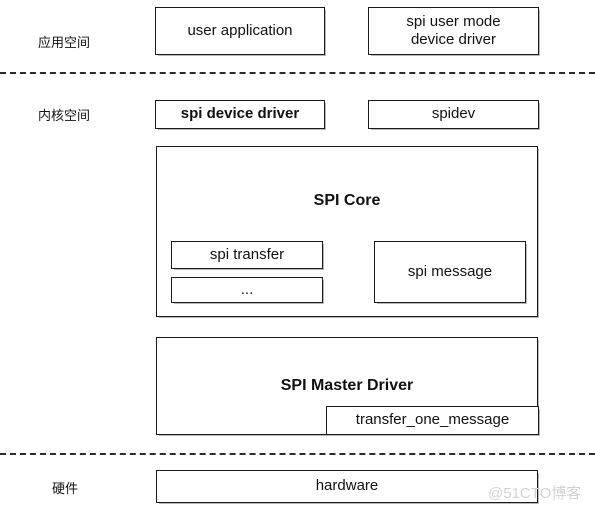 The height and width of the screenshot is (512, 595). I want to click on box-spi-master-driver: SPI Master Driver transfer_one_message, so click(347, 386).